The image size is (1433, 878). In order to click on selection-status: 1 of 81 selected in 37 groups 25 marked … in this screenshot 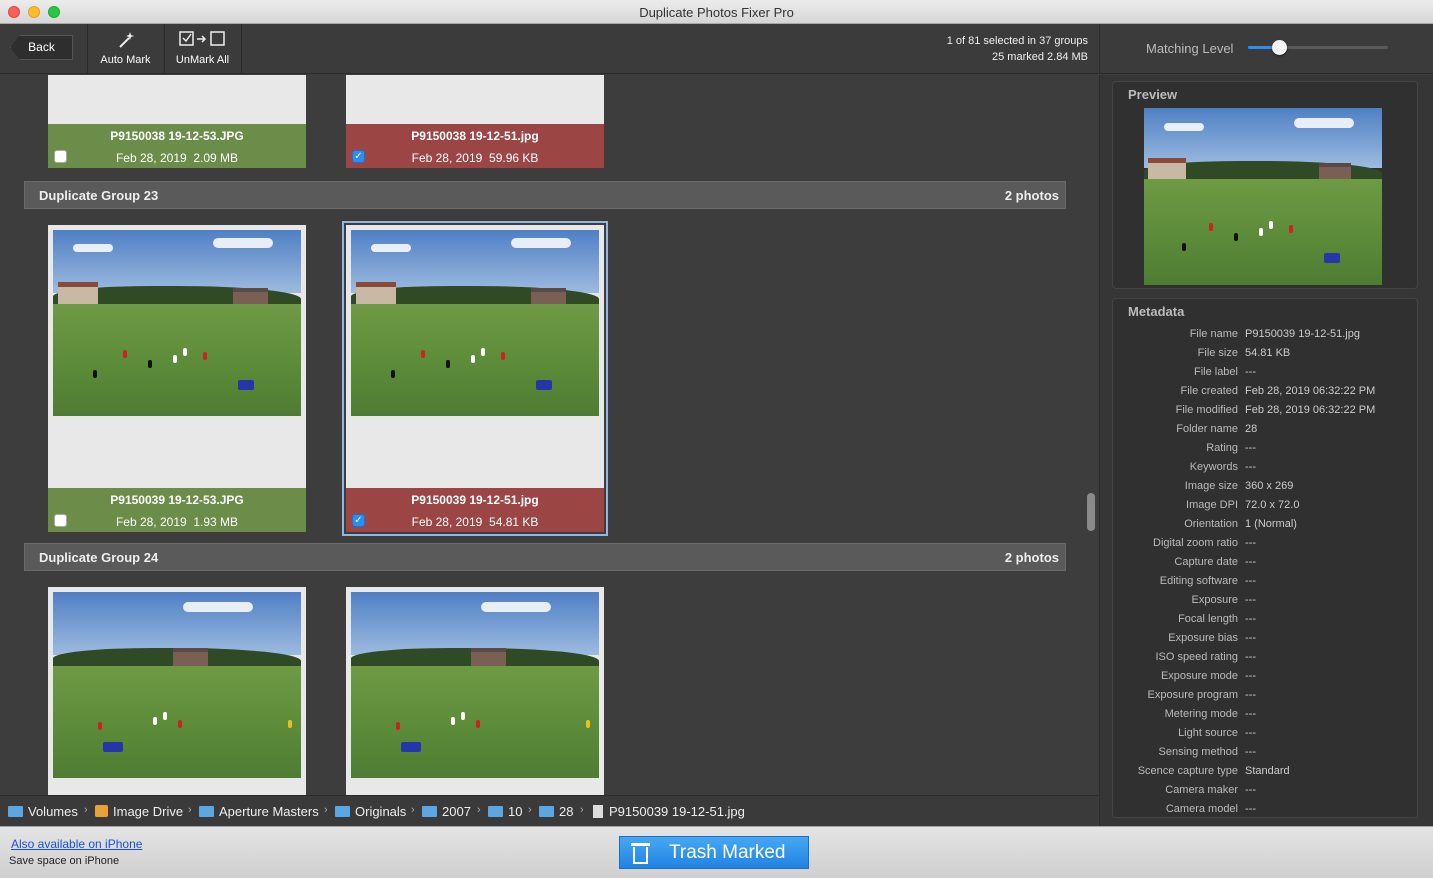, I will do `click(1017, 49)`.